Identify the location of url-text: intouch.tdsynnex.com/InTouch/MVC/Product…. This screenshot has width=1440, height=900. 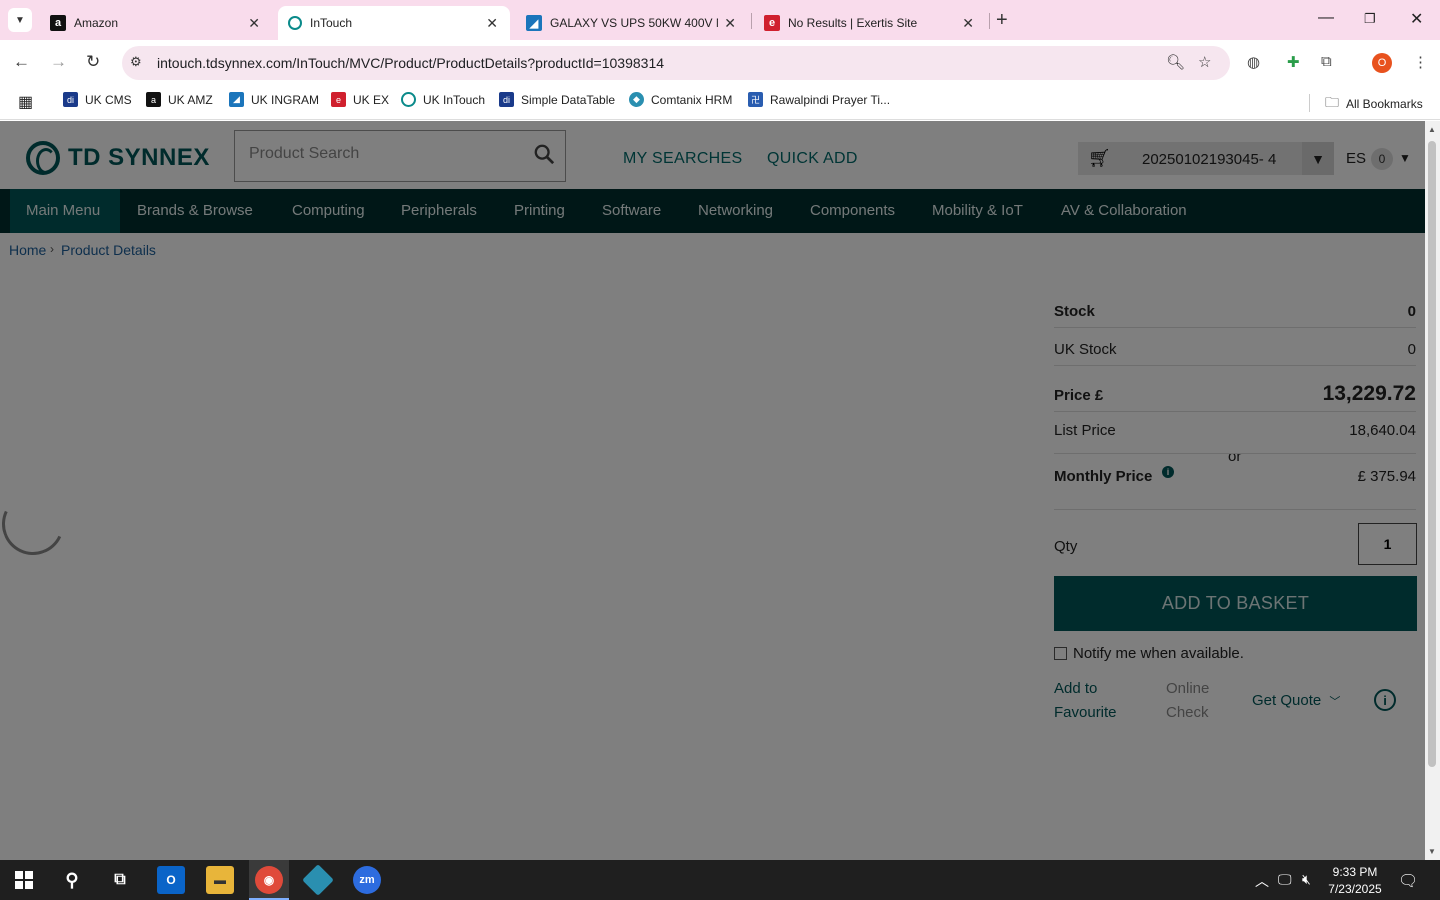
(410, 63).